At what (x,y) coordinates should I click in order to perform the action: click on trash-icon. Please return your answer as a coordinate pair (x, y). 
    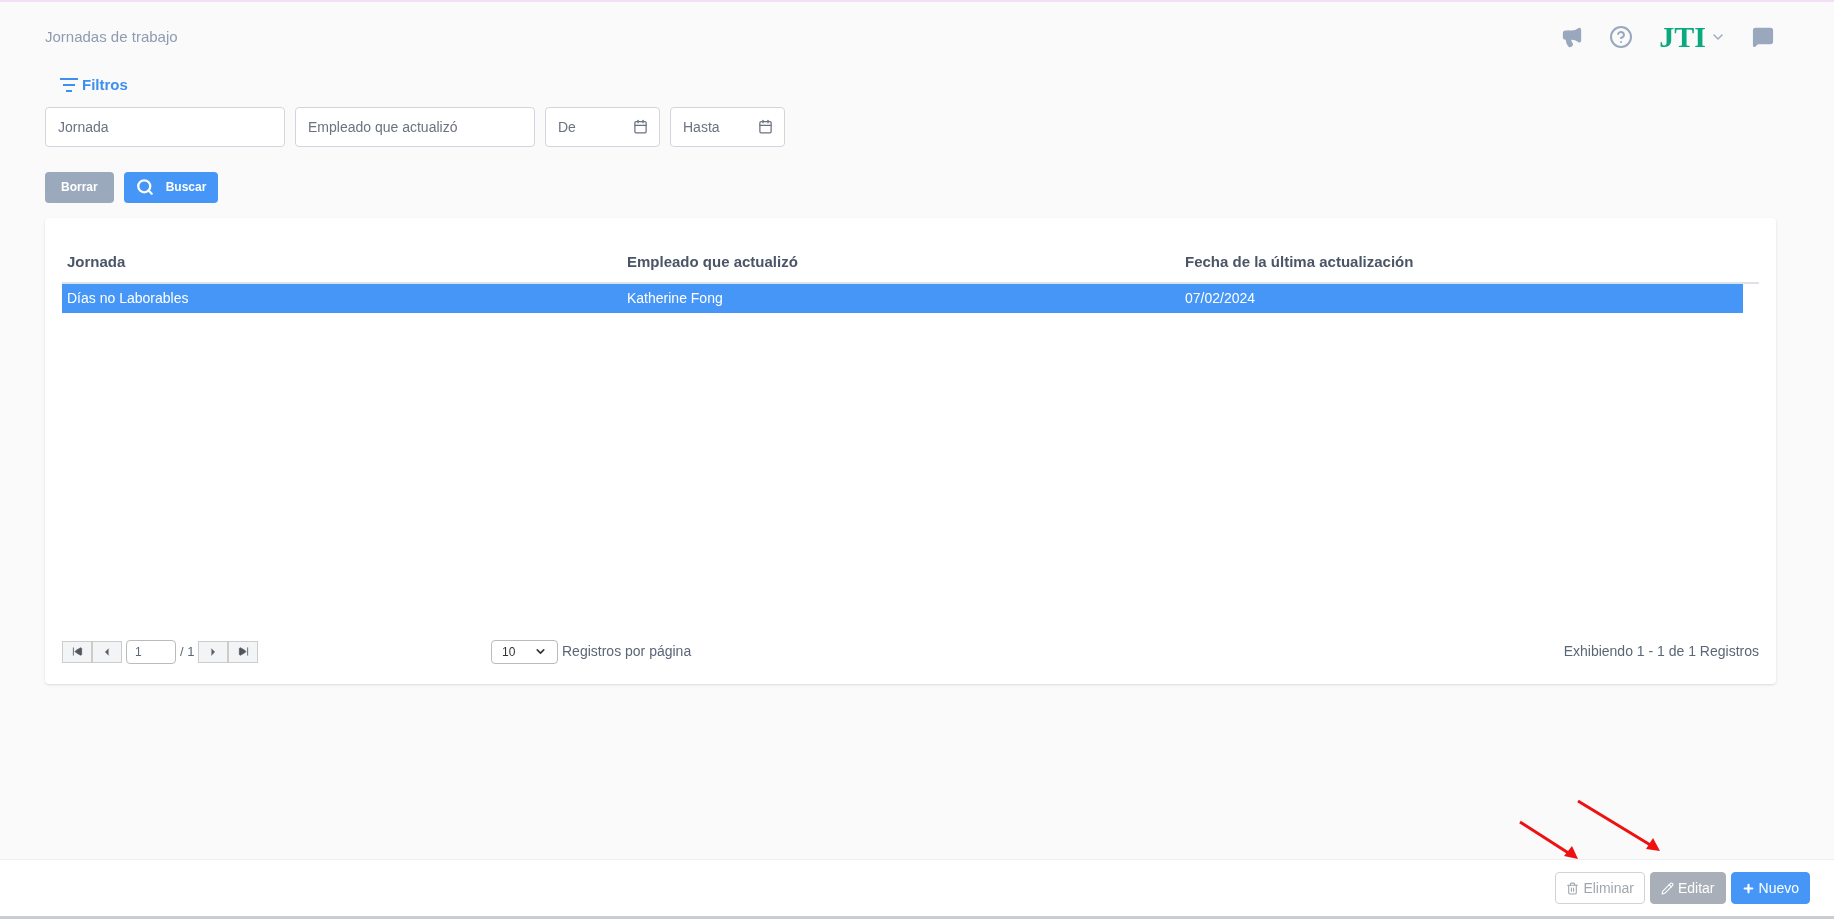
    Looking at the image, I should click on (1573, 888).